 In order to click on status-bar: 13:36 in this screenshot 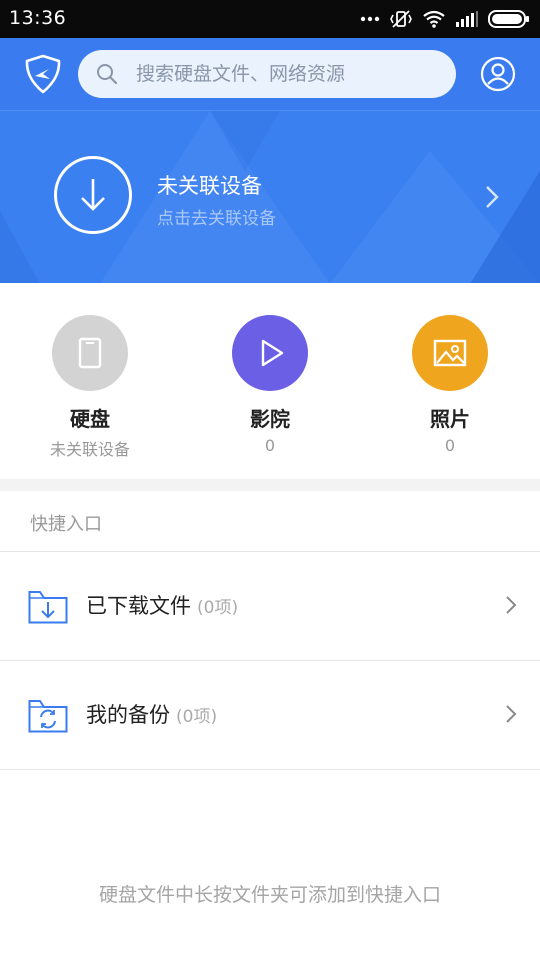, I will do `click(270, 19)`.